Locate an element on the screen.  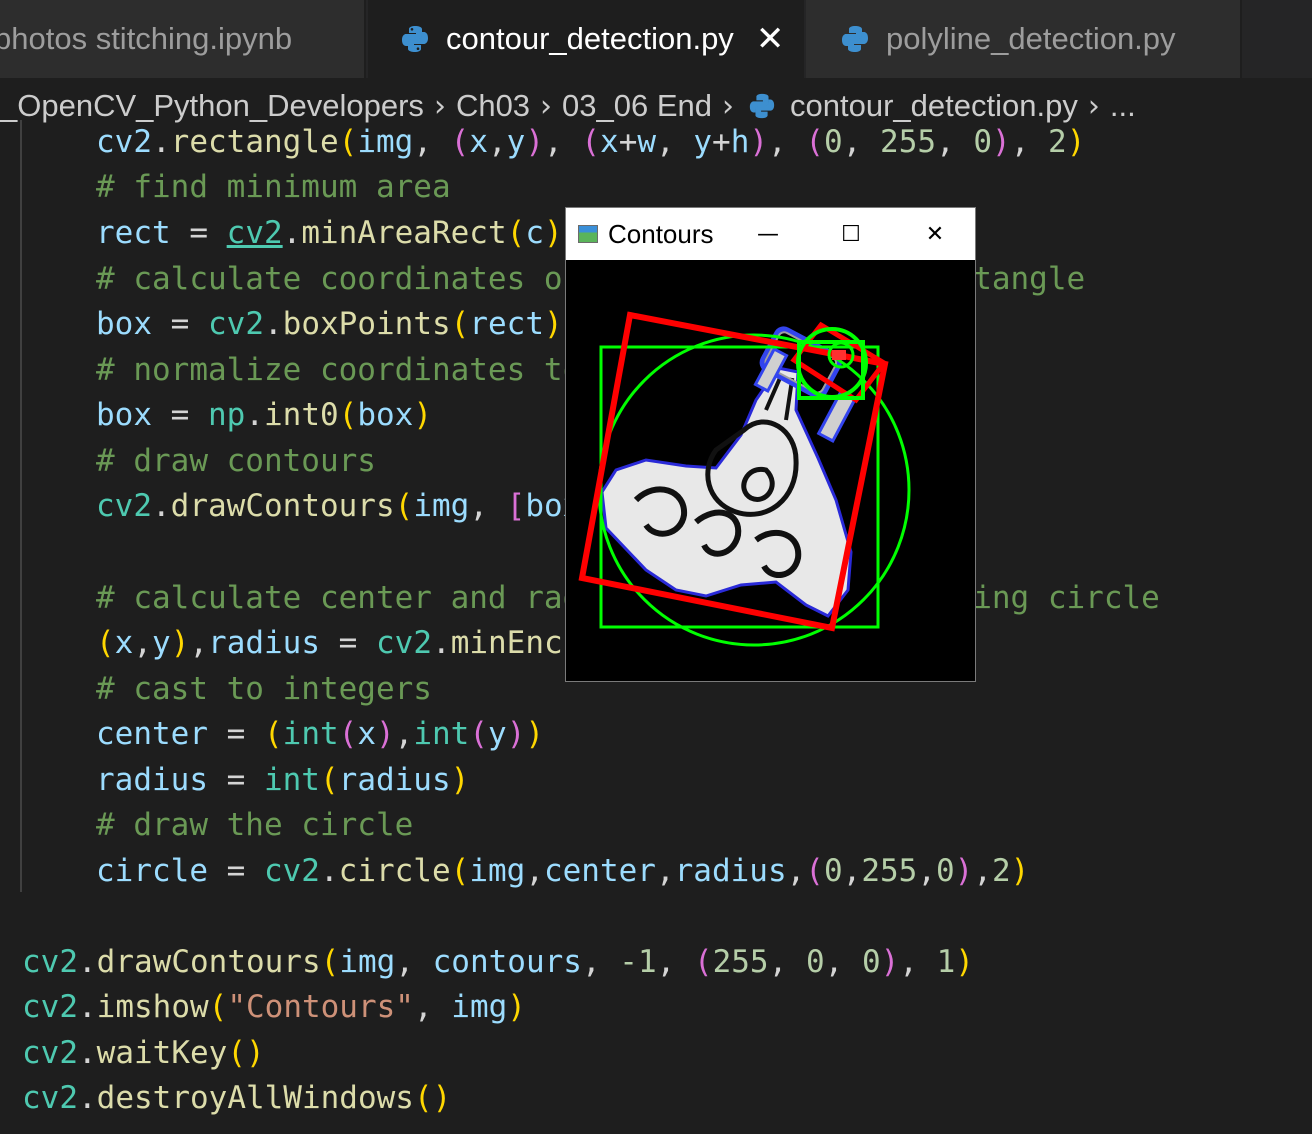
contour-image is located at coordinates (744, 479).